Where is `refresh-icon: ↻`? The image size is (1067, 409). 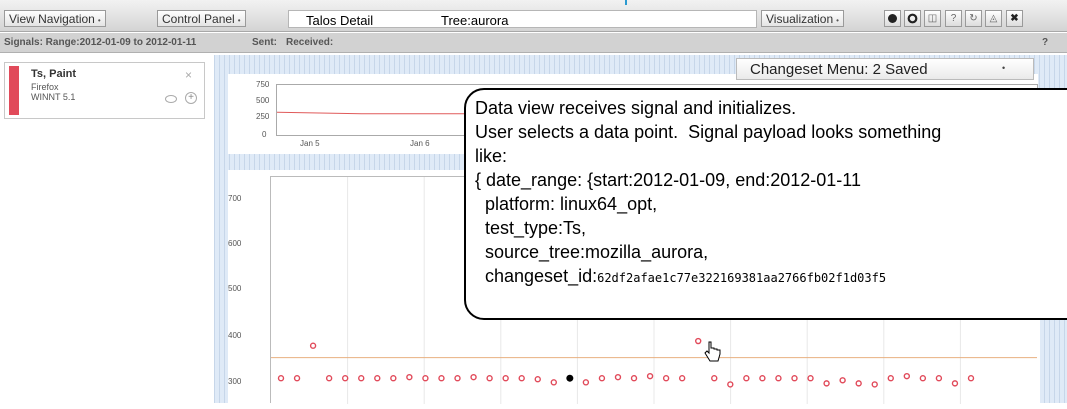 refresh-icon: ↻ is located at coordinates (973, 18).